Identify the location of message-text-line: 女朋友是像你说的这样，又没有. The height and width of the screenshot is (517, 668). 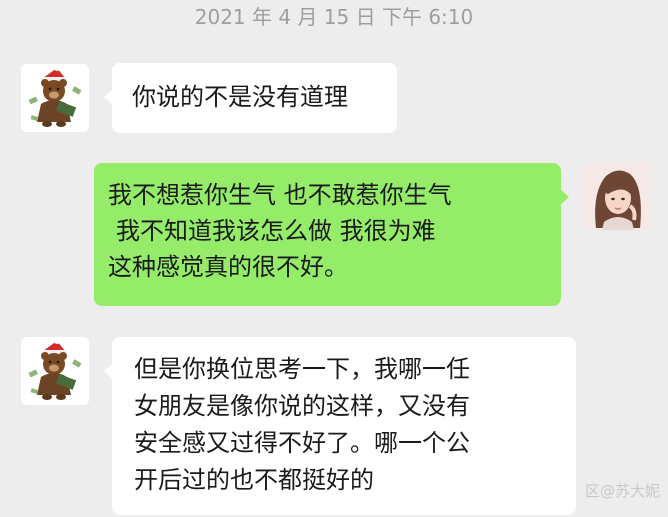
(302, 406).